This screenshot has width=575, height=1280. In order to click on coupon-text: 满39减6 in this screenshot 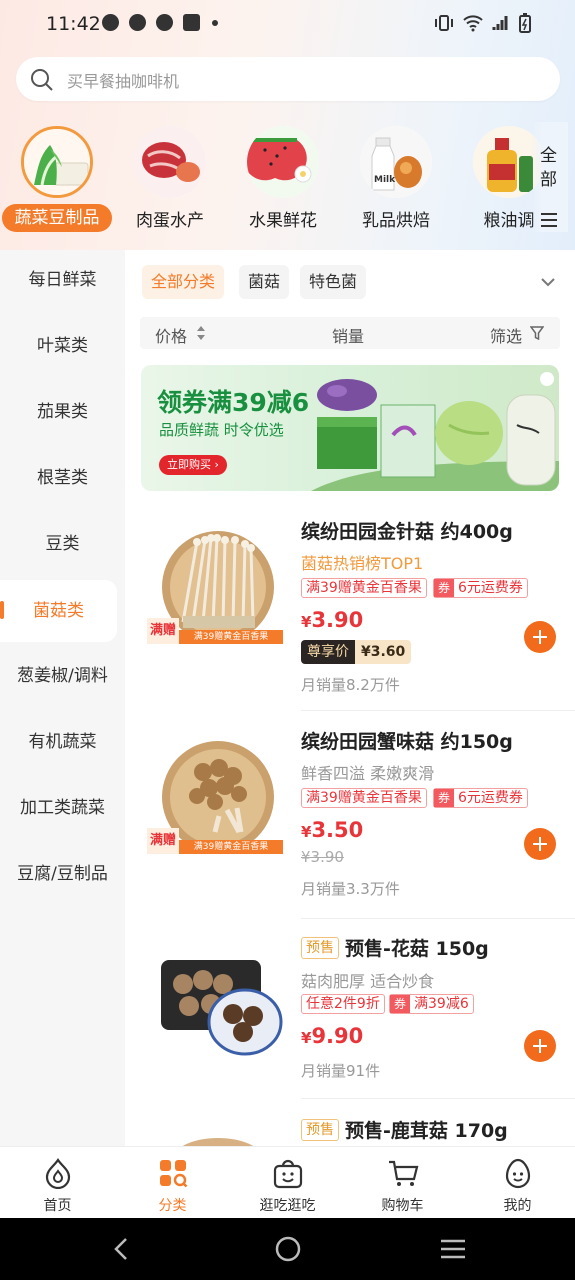, I will do `click(441, 1004)`.